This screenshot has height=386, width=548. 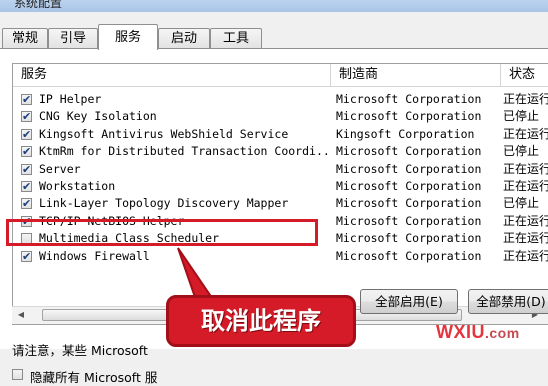 I want to click on column-service: 服务, so click(x=172, y=75).